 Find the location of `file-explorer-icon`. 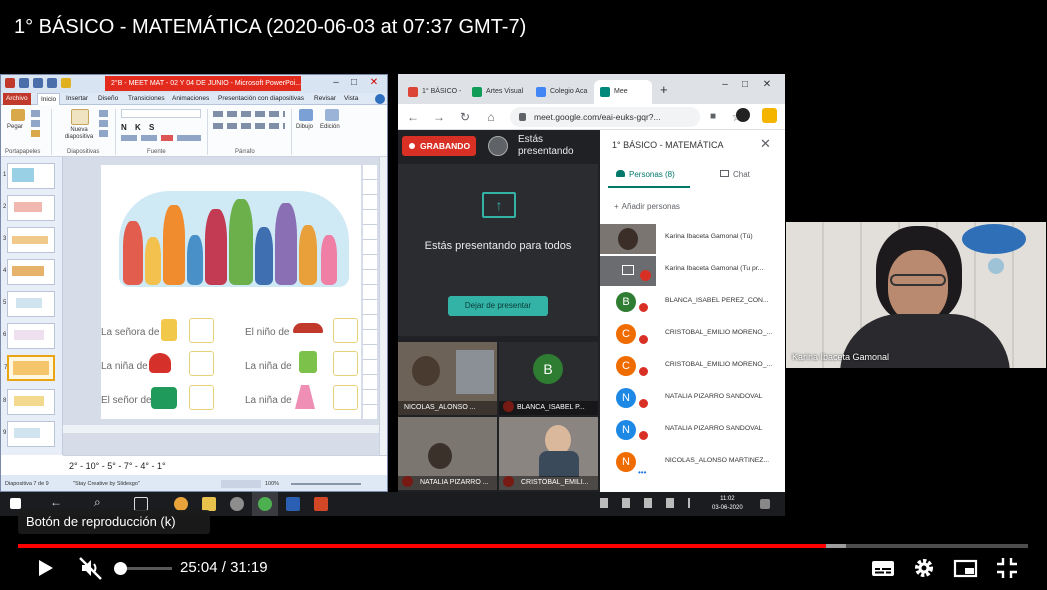

file-explorer-icon is located at coordinates (209, 504).